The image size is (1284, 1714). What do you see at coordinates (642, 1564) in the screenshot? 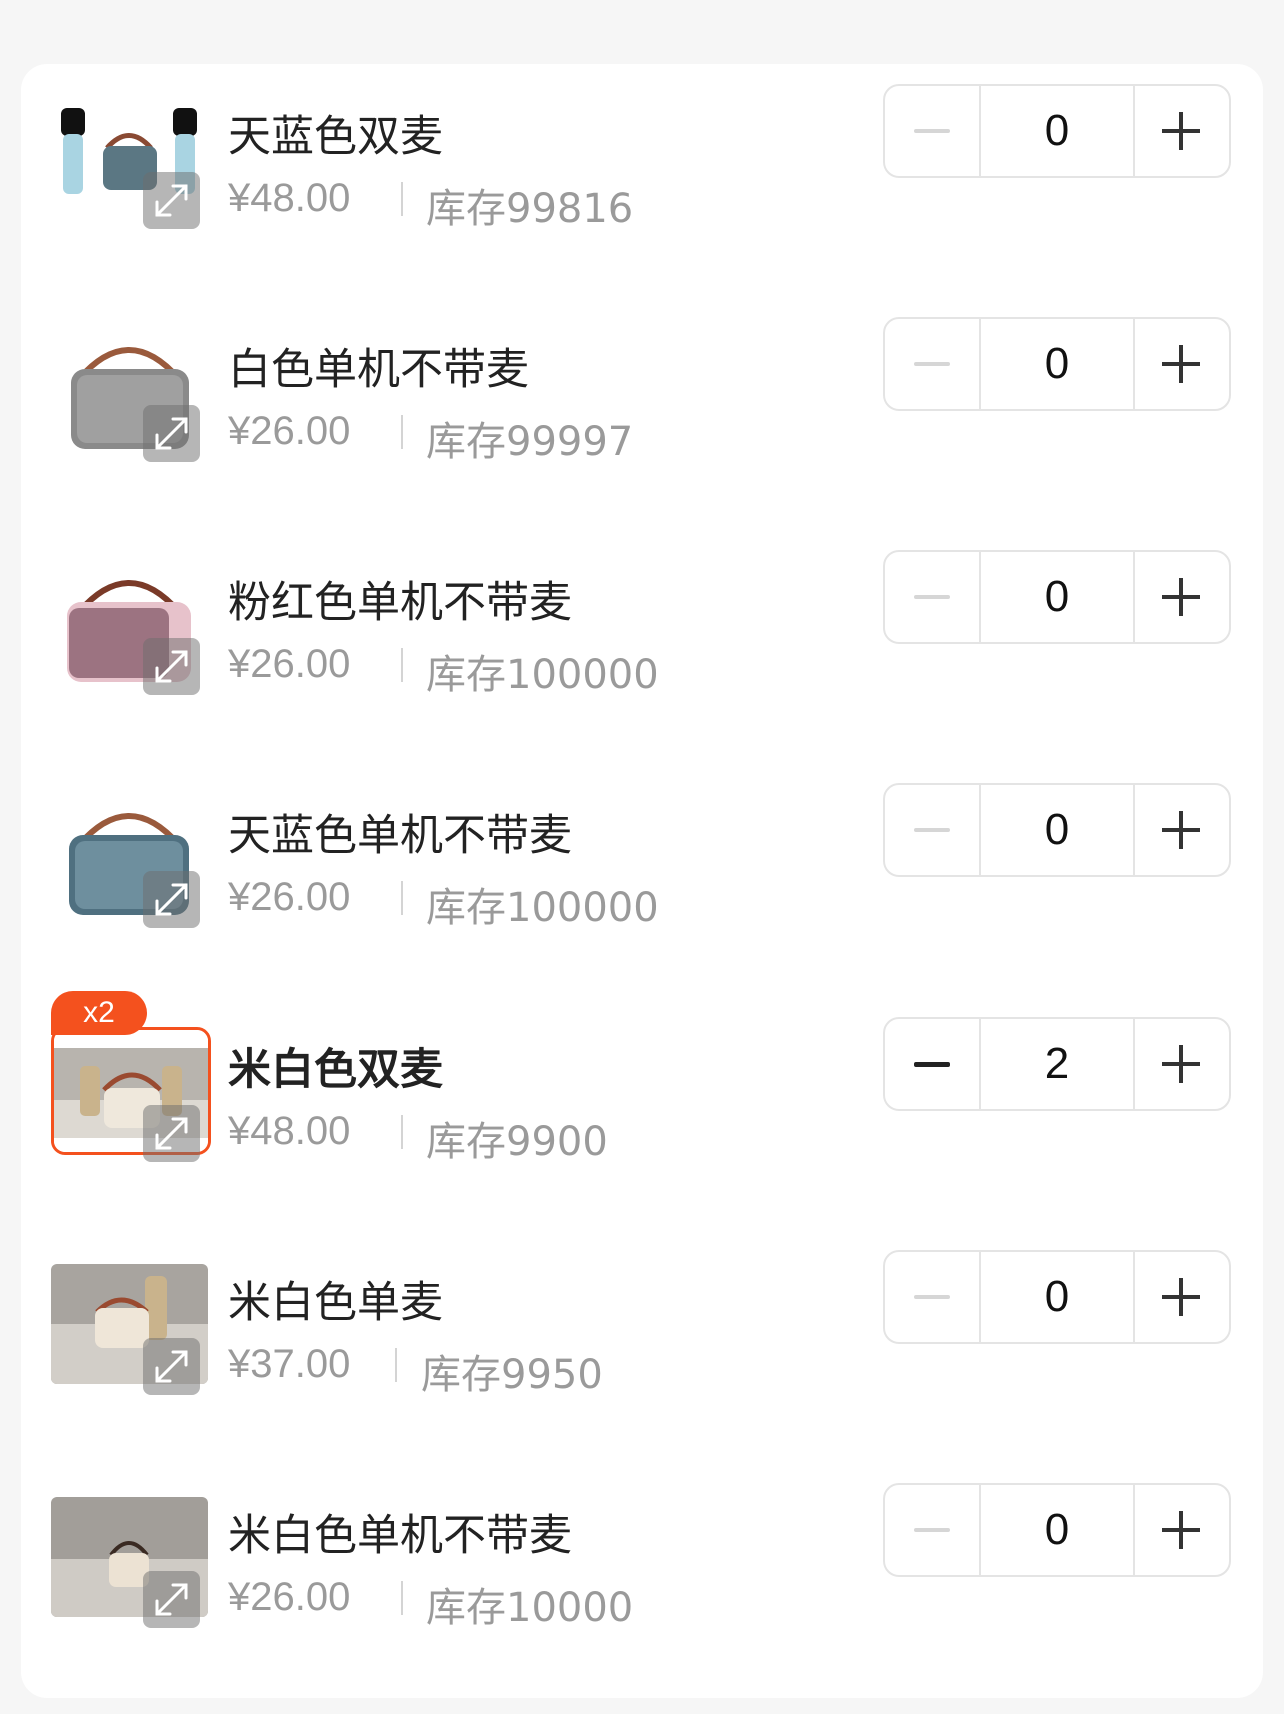
I see `sku-row-beige-no-mic: 米白色单机不带麦 ¥26.00 库存10000 0` at bounding box center [642, 1564].